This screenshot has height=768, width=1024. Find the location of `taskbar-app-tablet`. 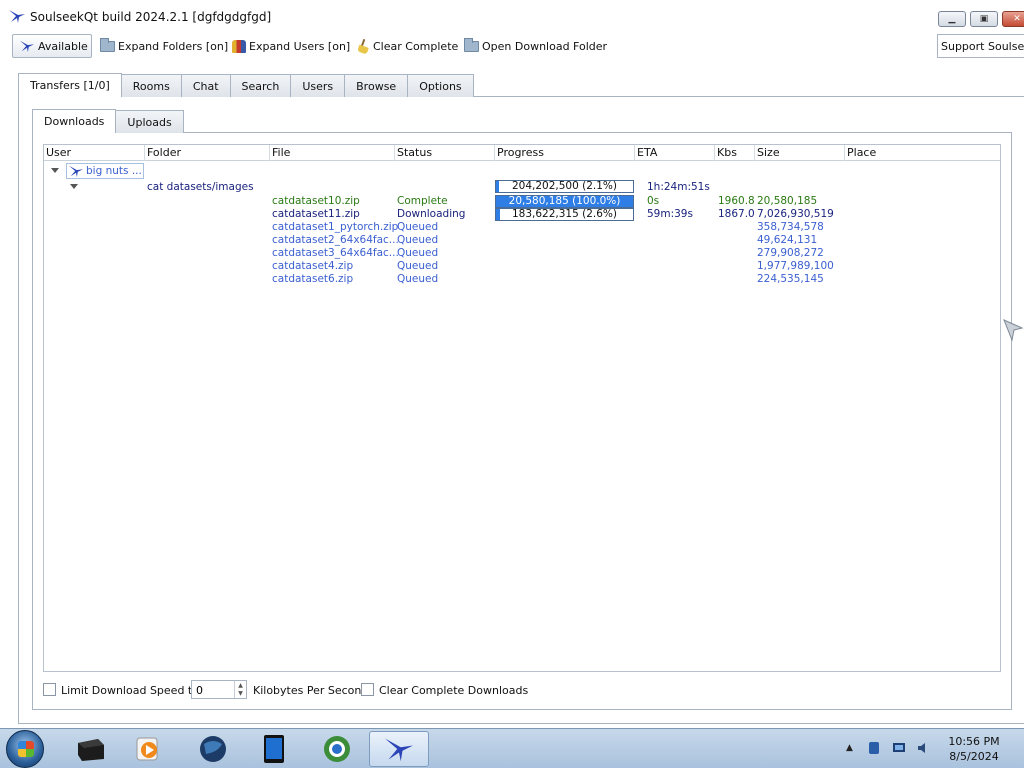

taskbar-app-tablet is located at coordinates (274, 749).